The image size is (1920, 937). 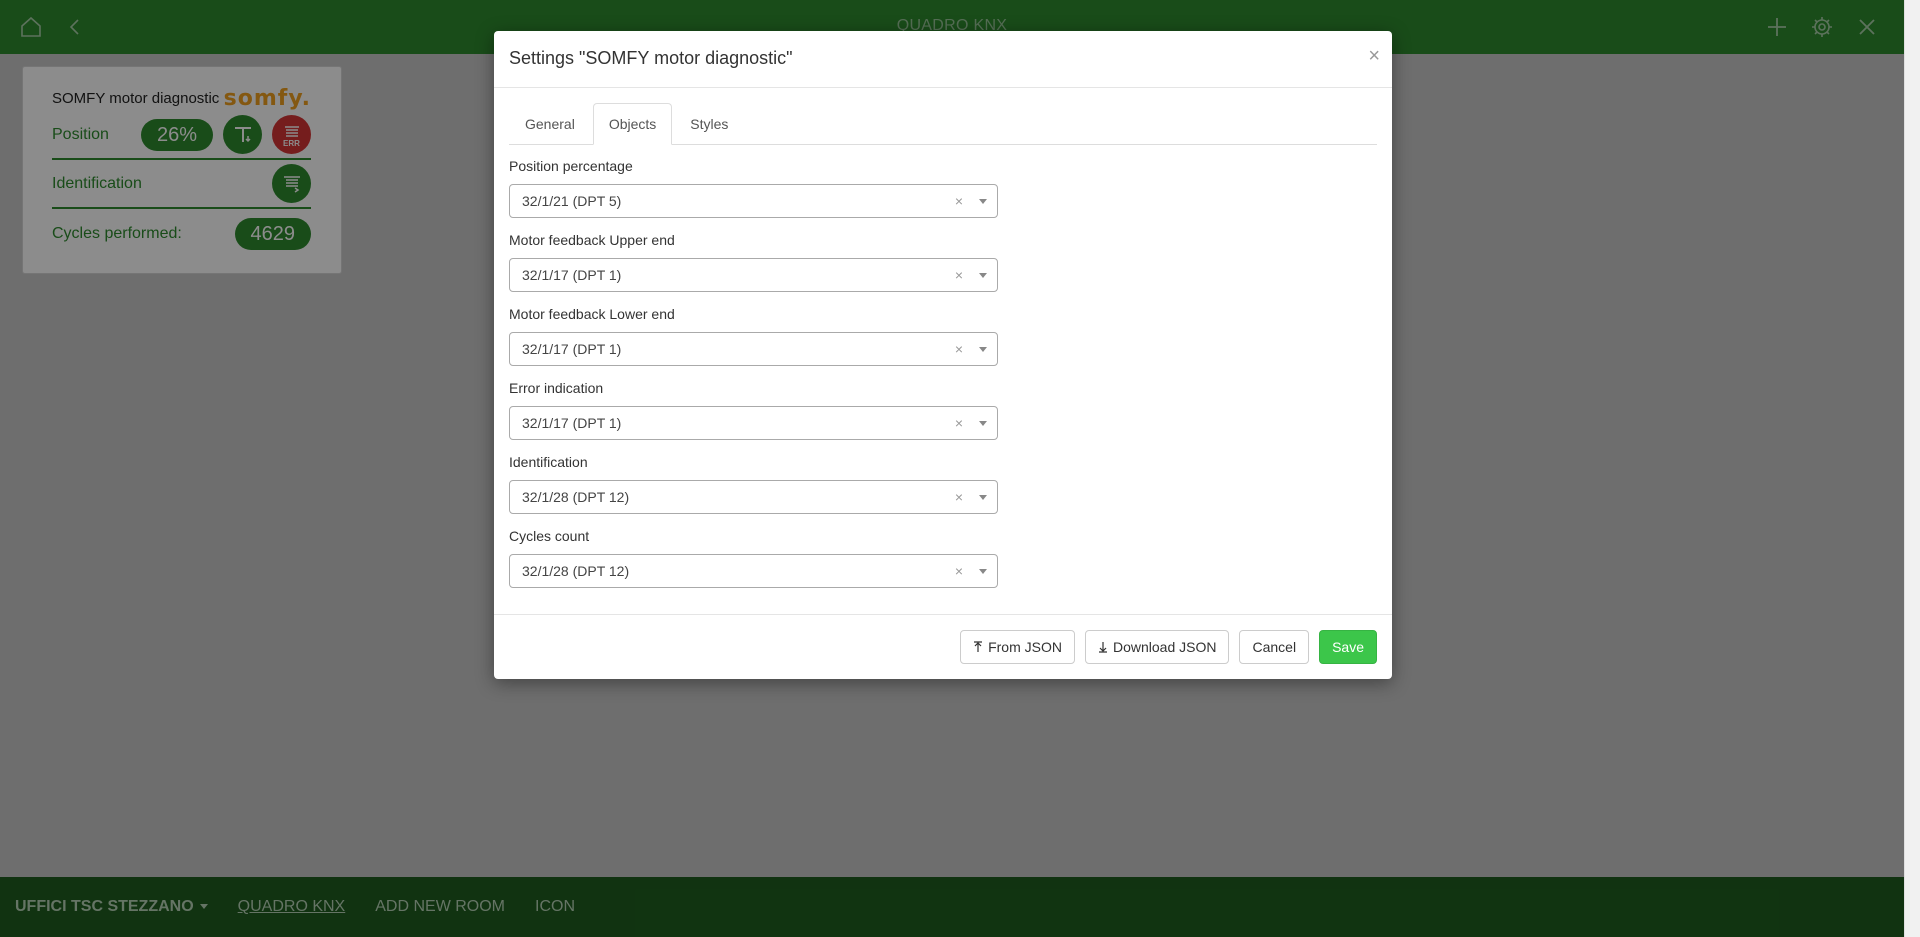 What do you see at coordinates (632, 124) in the screenshot?
I see `tab-objects: Objects` at bounding box center [632, 124].